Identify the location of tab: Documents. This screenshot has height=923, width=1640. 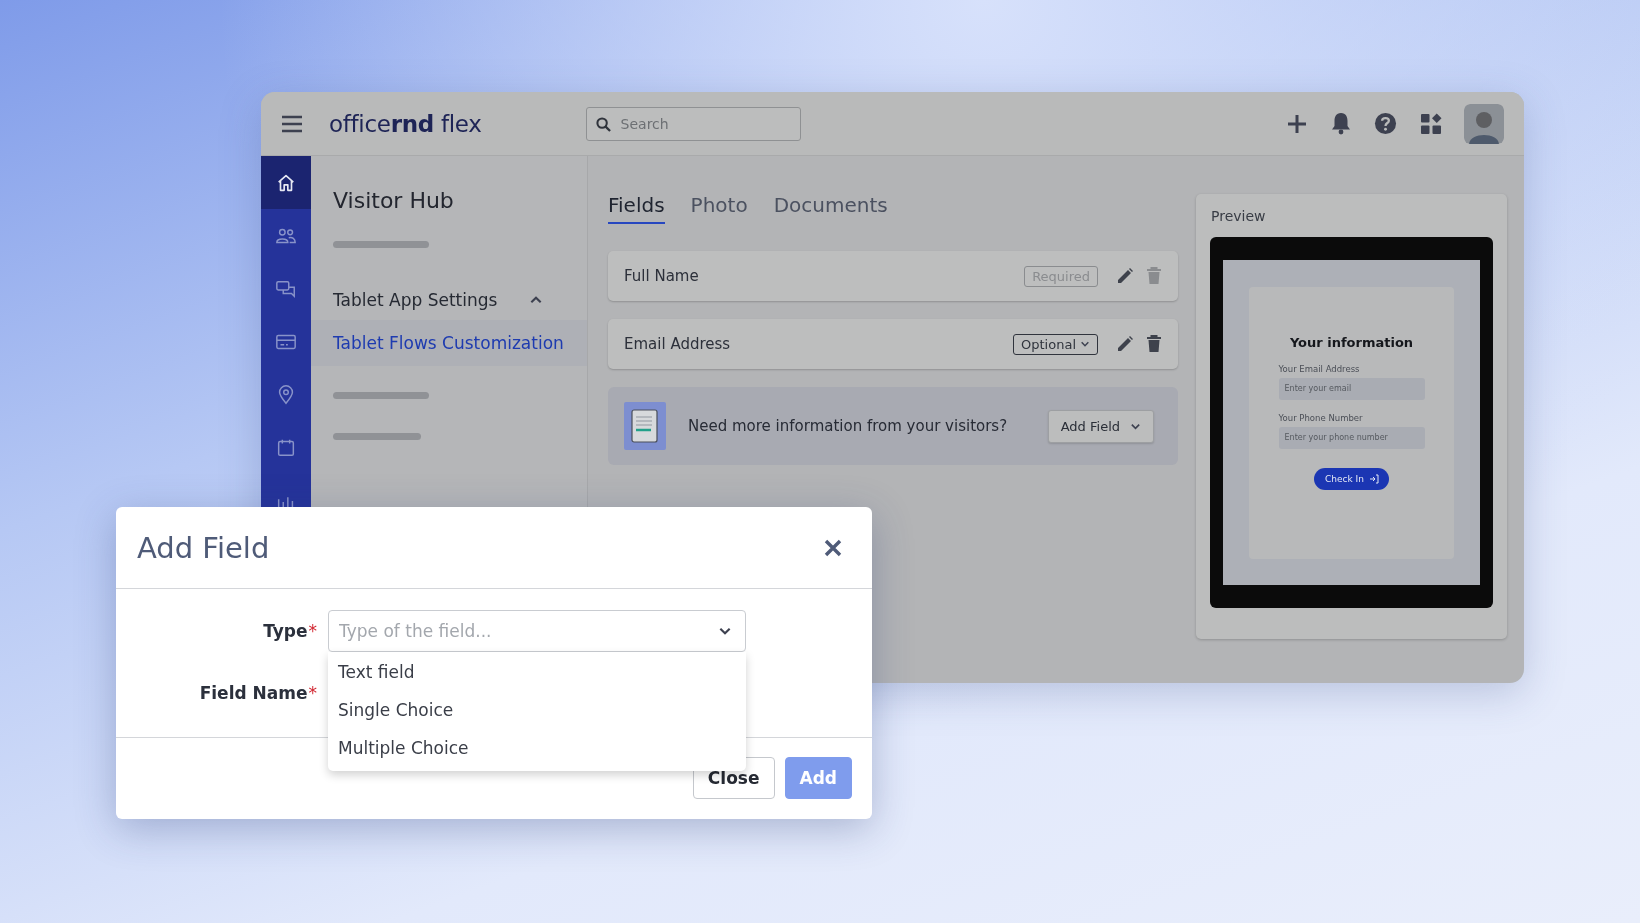
(830, 208).